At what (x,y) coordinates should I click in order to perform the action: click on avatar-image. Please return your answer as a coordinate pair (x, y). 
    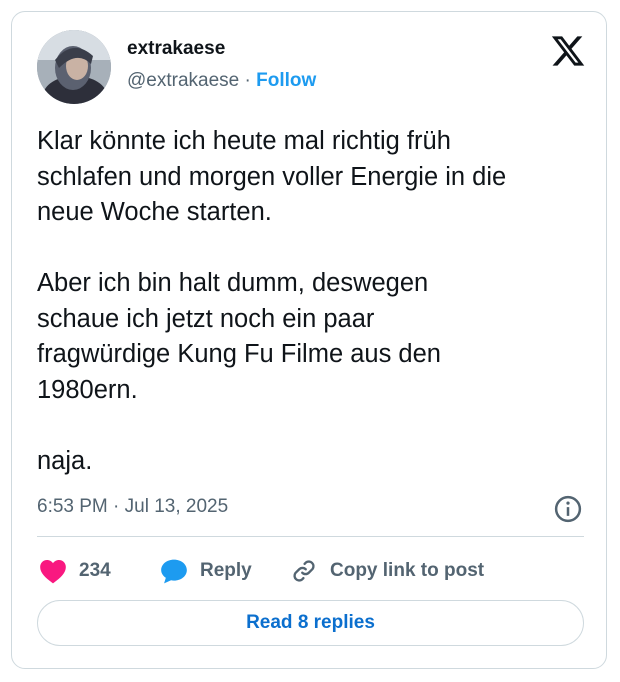
    Looking at the image, I should click on (74, 67).